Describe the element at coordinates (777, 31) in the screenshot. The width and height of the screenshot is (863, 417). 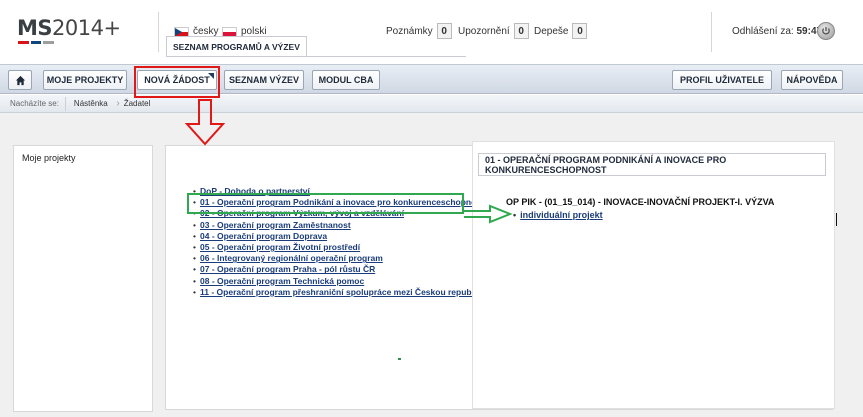
I see `logout-timer: Odhlášení za: 59:47` at that location.